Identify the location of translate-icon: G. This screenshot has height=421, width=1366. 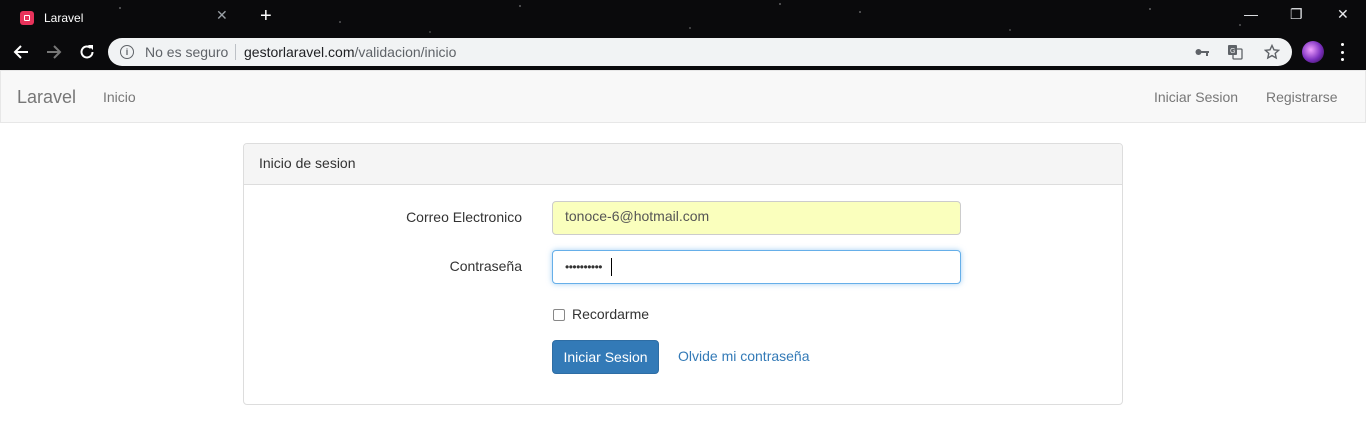
(1235, 52).